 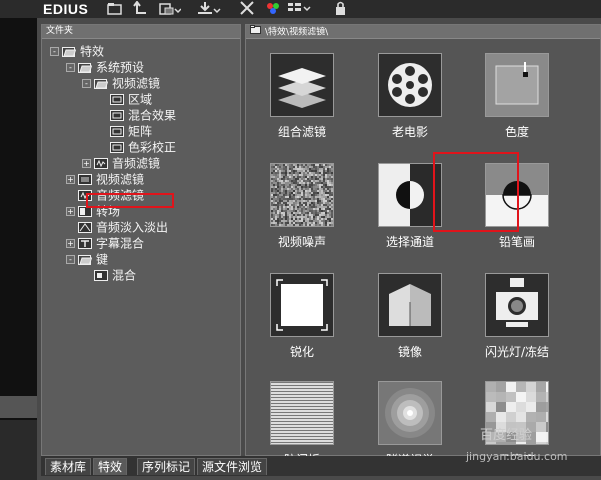 I want to click on tab-2: 序列标记, so click(x=166, y=466).